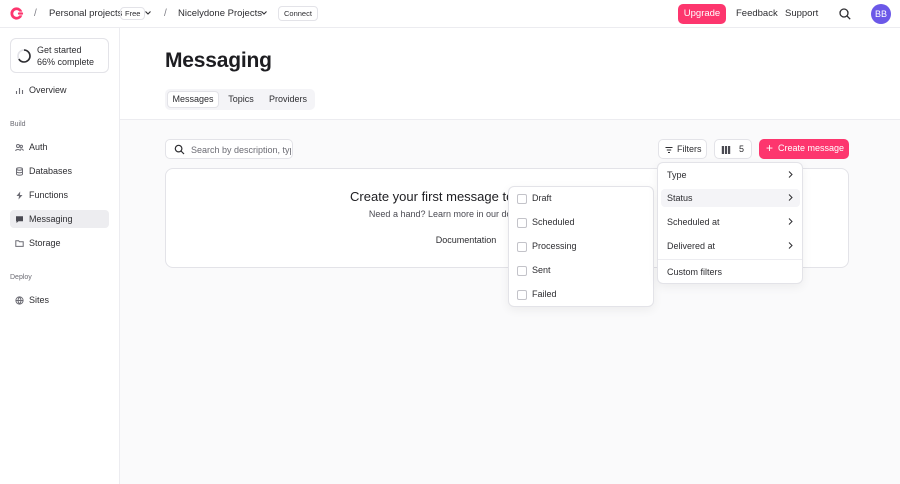  What do you see at coordinates (702, 14) in the screenshot?
I see `upgrade-button: Upgrade` at bounding box center [702, 14].